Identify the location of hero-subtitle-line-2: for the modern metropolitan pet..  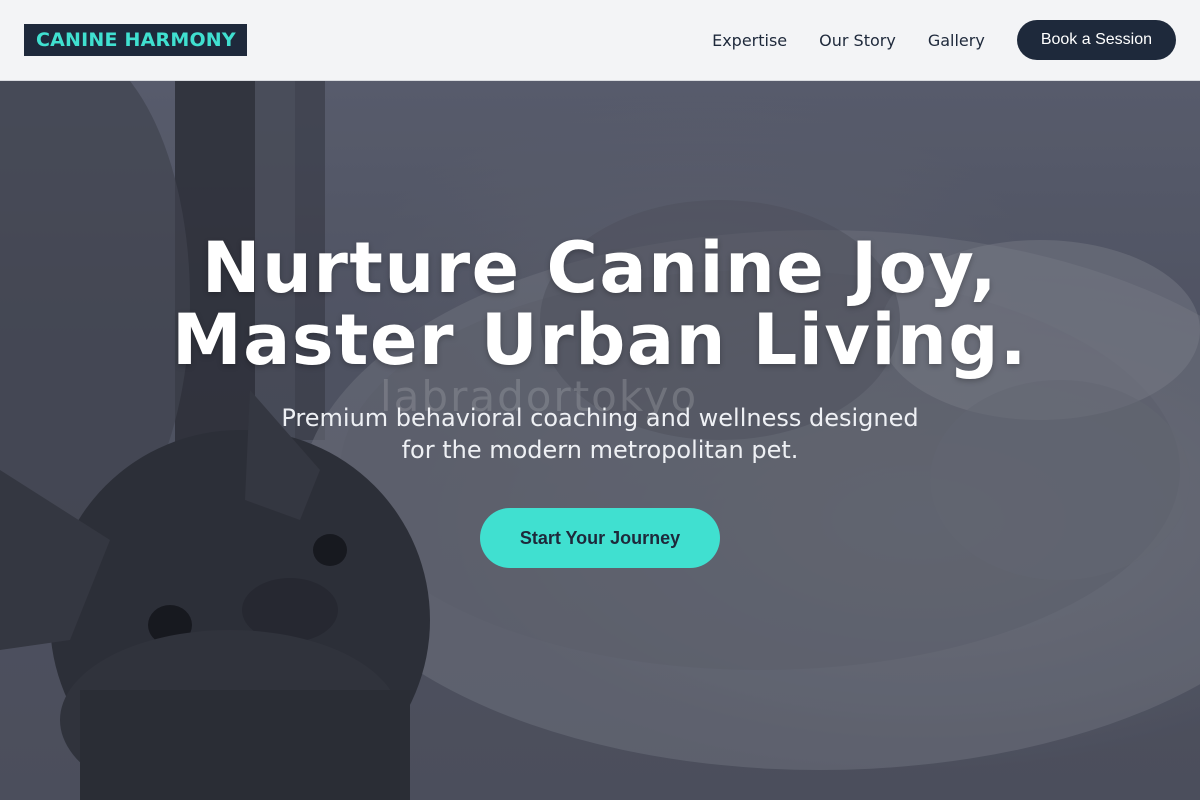
(600, 450).